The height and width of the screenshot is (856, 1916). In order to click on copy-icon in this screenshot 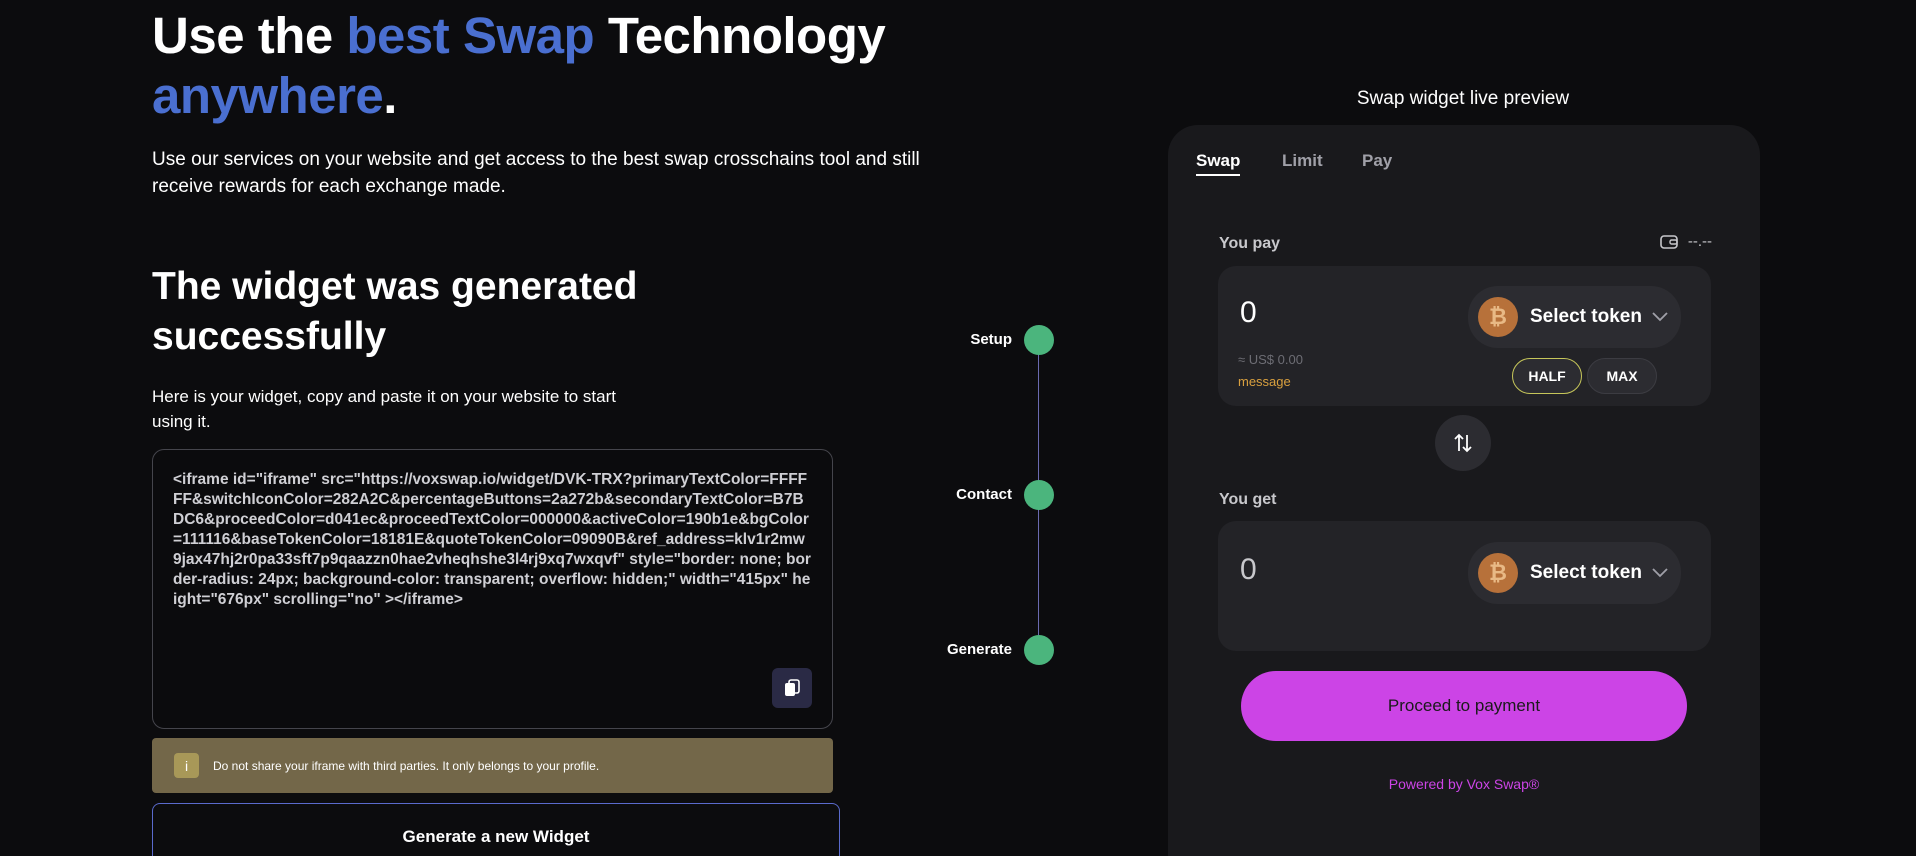, I will do `click(792, 687)`.